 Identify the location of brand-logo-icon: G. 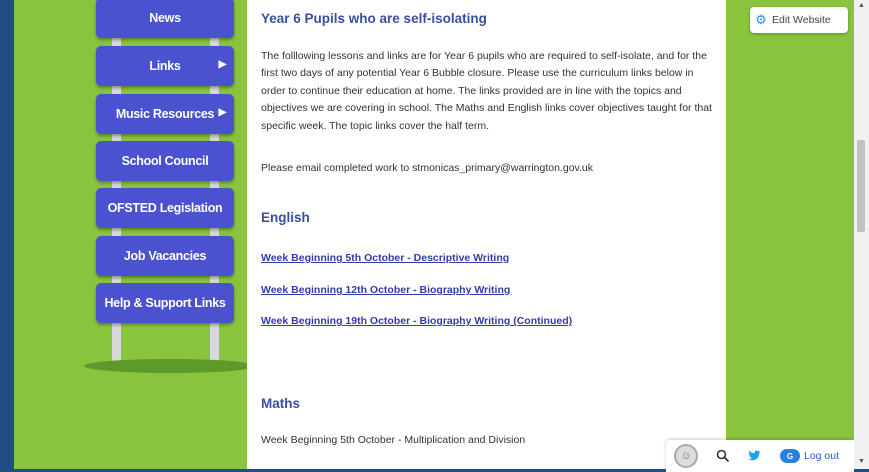
(790, 456).